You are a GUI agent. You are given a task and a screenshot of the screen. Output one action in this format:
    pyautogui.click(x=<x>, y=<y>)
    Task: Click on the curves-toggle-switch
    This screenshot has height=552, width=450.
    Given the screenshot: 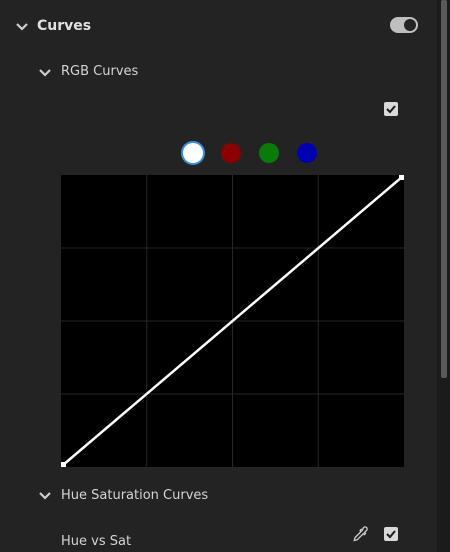 What is the action you would take?
    pyautogui.click(x=404, y=25)
    